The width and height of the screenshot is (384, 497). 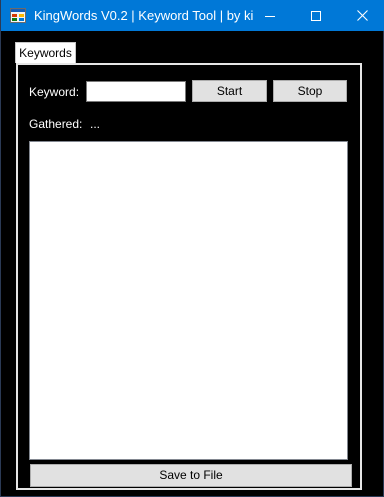 What do you see at coordinates (136, 91) in the screenshot?
I see `keyword-input` at bounding box center [136, 91].